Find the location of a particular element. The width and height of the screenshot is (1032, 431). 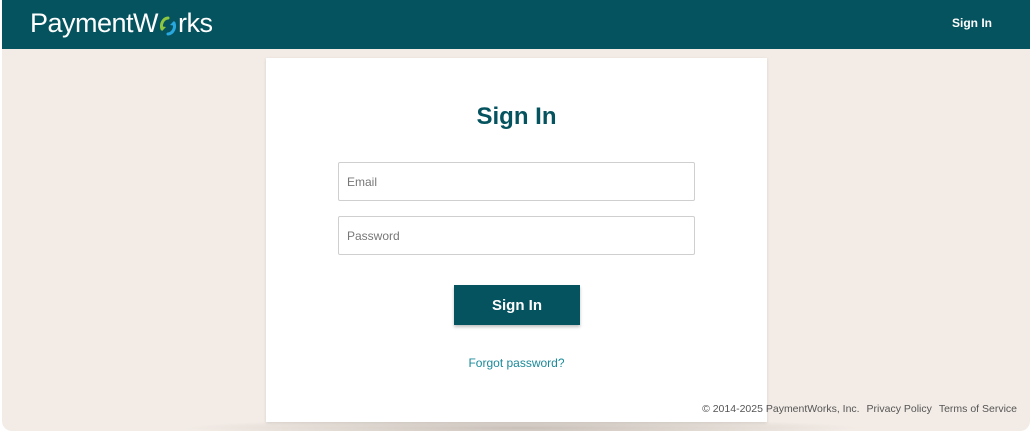

terms-of-service-link: Terms of Service is located at coordinates (978, 409).